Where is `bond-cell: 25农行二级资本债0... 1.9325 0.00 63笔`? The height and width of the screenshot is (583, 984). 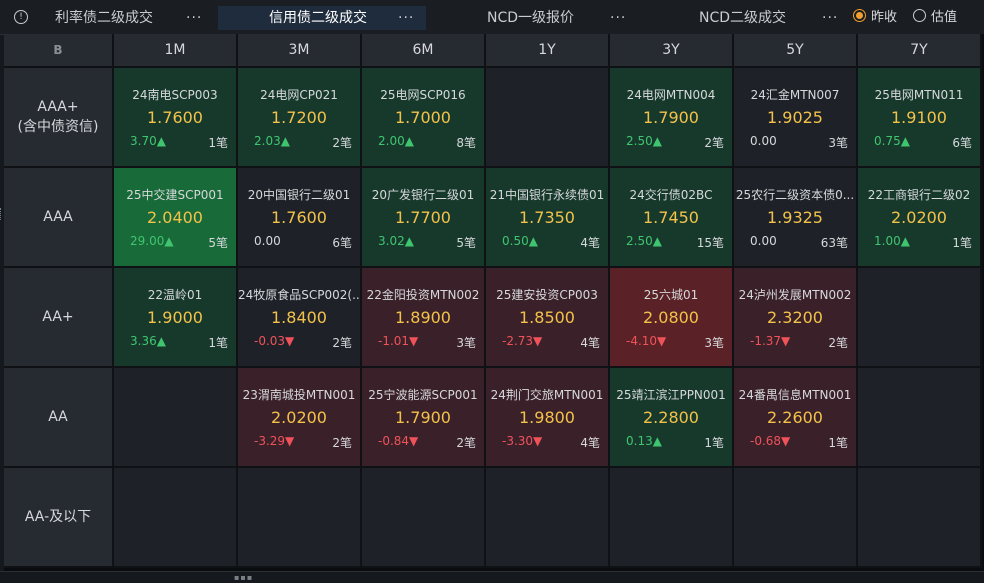
bond-cell: 25农行二级资本债0... 1.9325 0.00 63笔 is located at coordinates (796, 218).